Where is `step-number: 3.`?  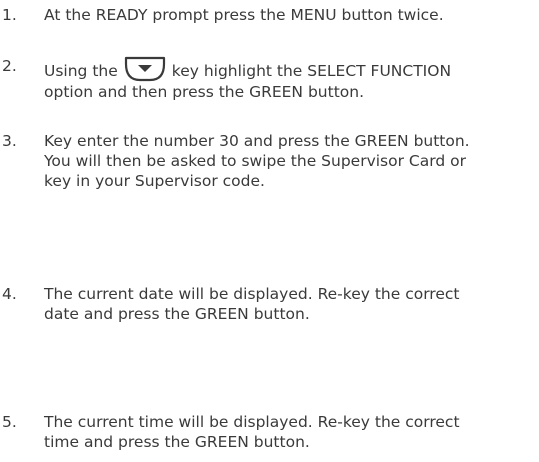
step-number: 3. is located at coordinates (9, 141).